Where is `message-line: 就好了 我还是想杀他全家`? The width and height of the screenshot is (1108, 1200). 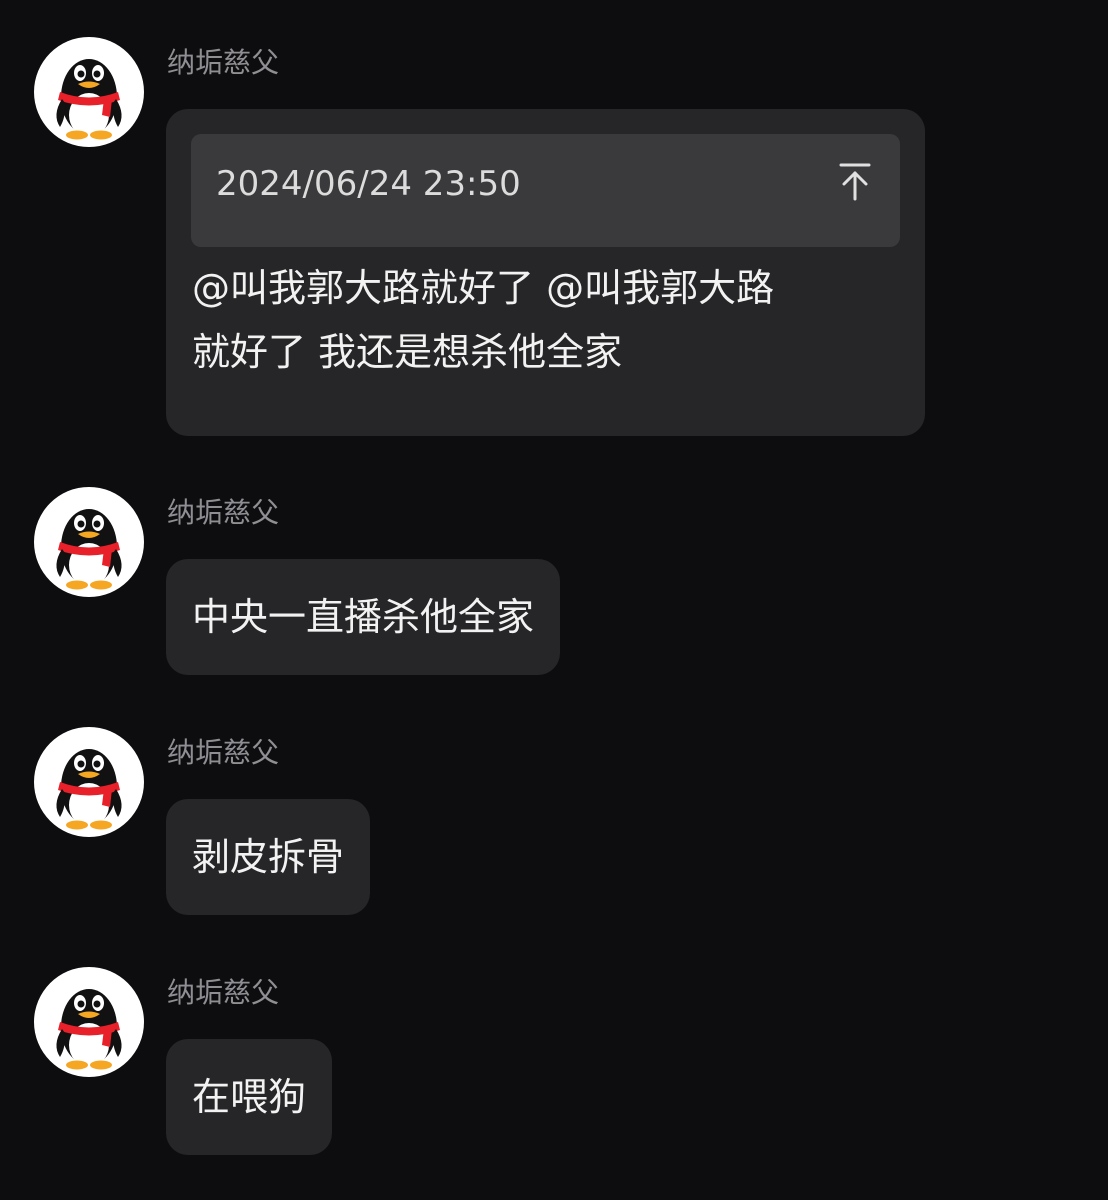 message-line: 就好了 我还是想杀他全家 is located at coordinates (407, 352).